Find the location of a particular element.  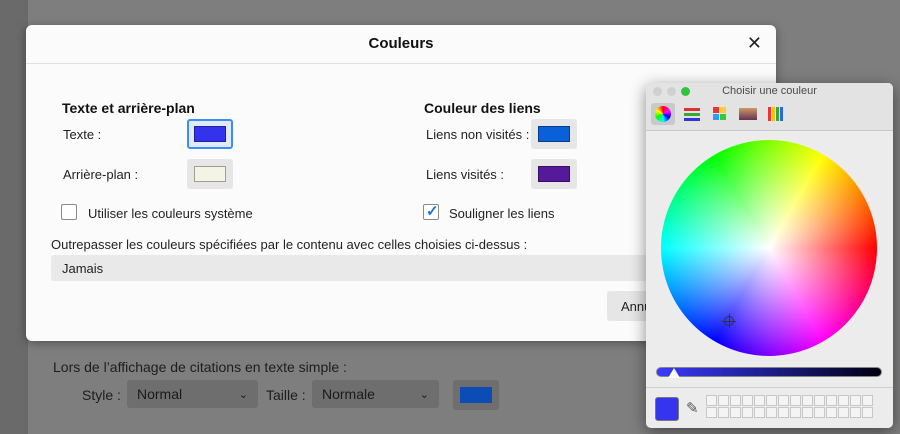

picker-titlebar: Choisir une couleur is located at coordinates (769, 91).